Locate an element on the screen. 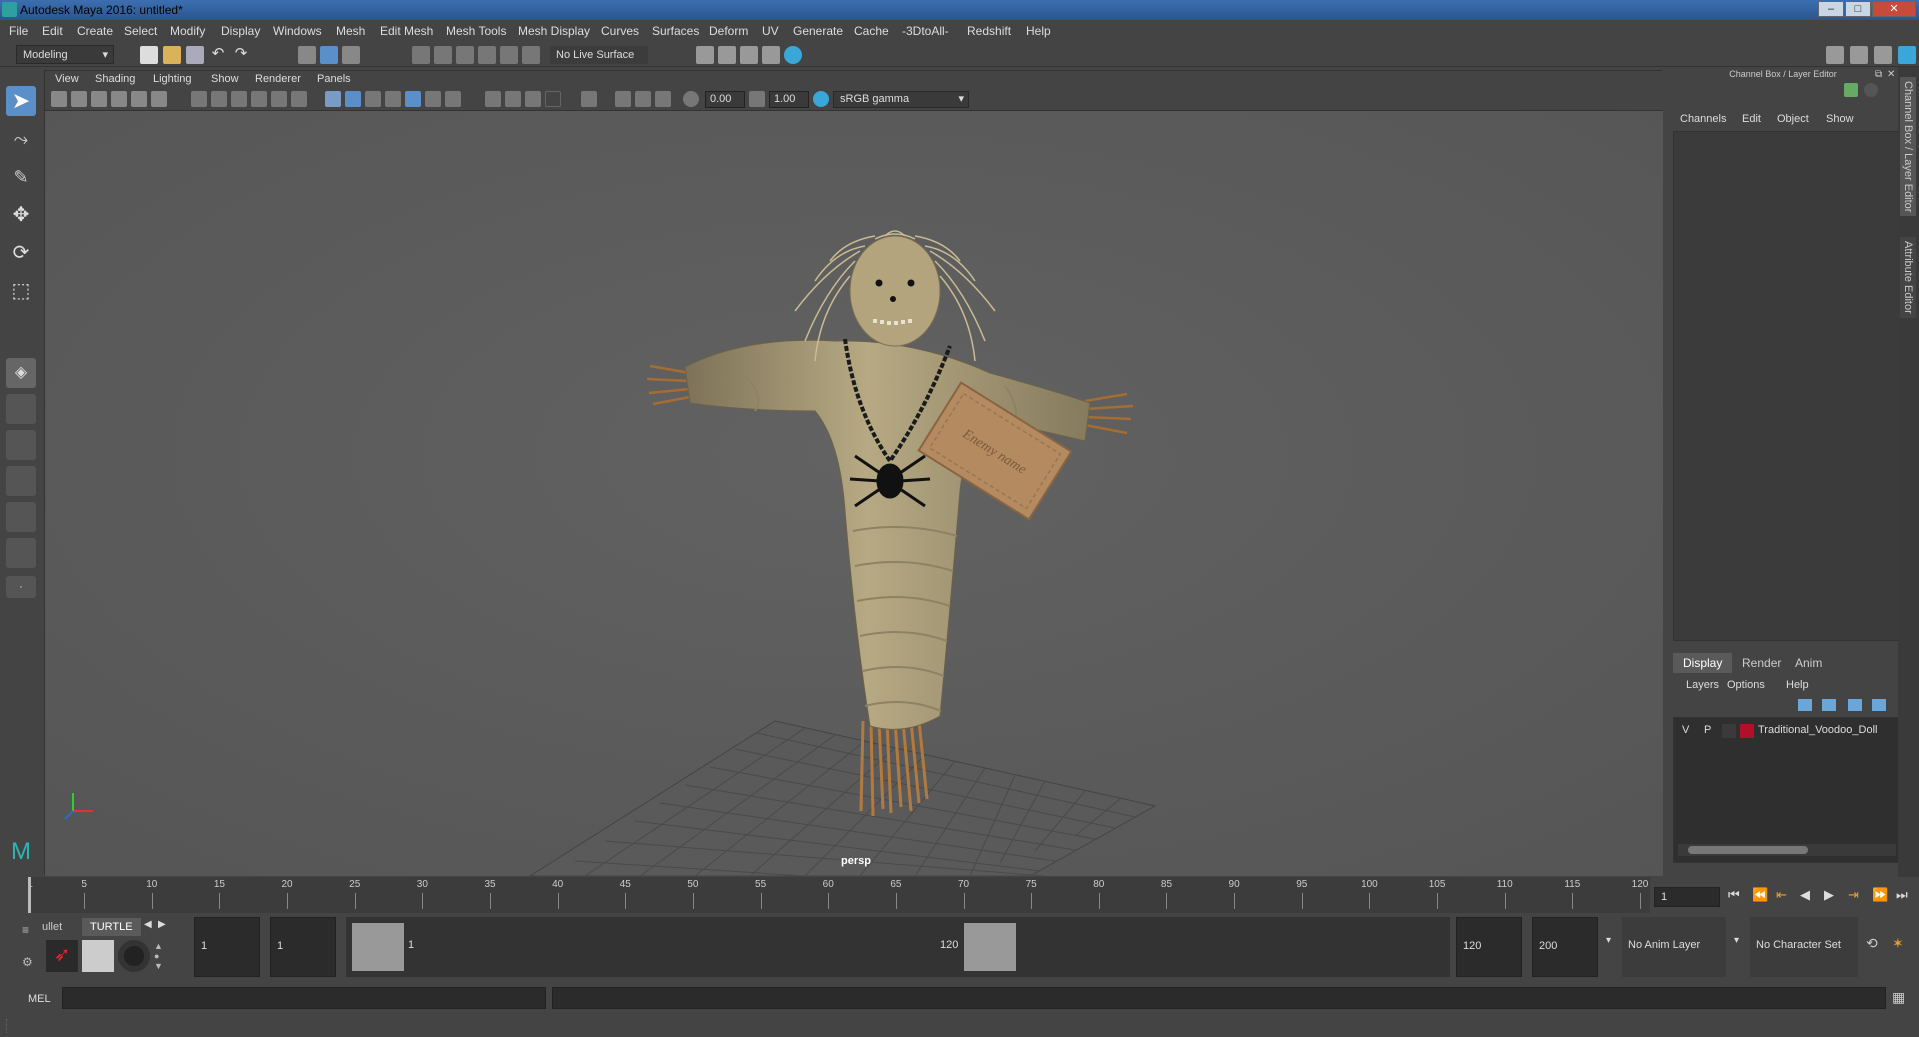 The height and width of the screenshot is (1037, 1919). turtle-render-icon: ➶ is located at coordinates (62, 956).